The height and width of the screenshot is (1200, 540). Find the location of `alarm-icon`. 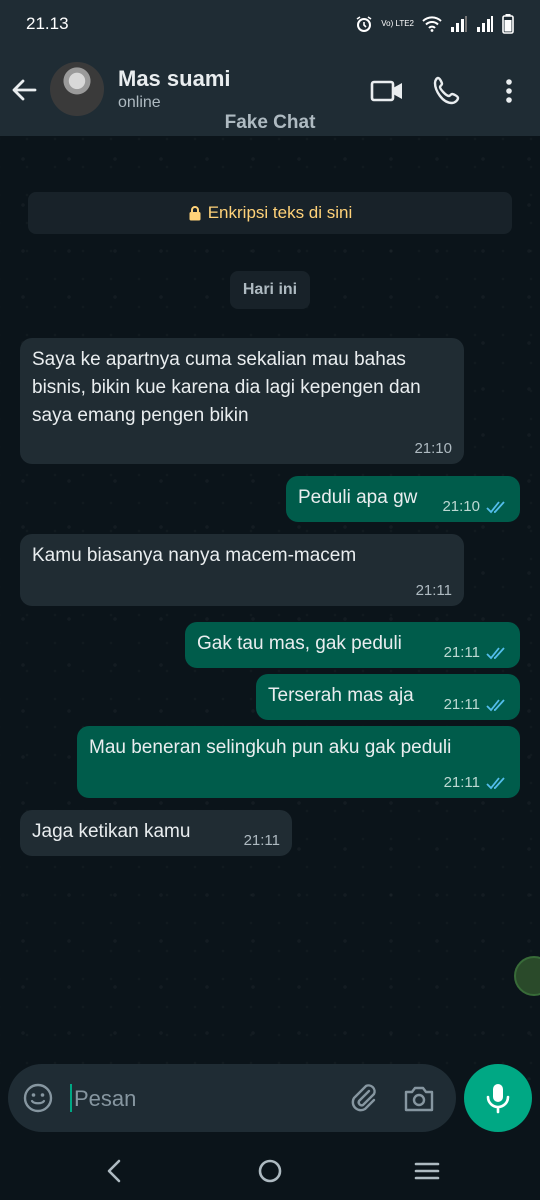

alarm-icon is located at coordinates (364, 24).